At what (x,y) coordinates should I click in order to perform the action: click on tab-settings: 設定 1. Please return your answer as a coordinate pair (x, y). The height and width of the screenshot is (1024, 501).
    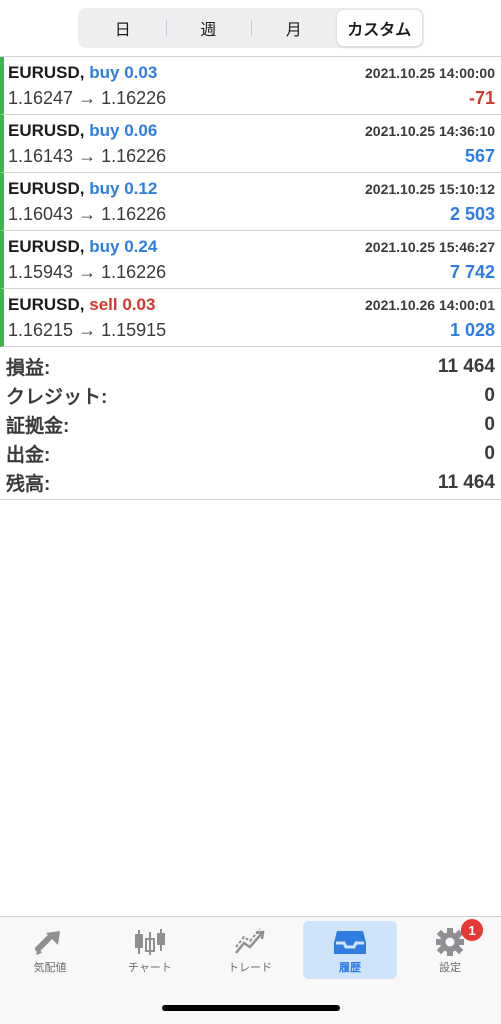
    Looking at the image, I should click on (450, 949).